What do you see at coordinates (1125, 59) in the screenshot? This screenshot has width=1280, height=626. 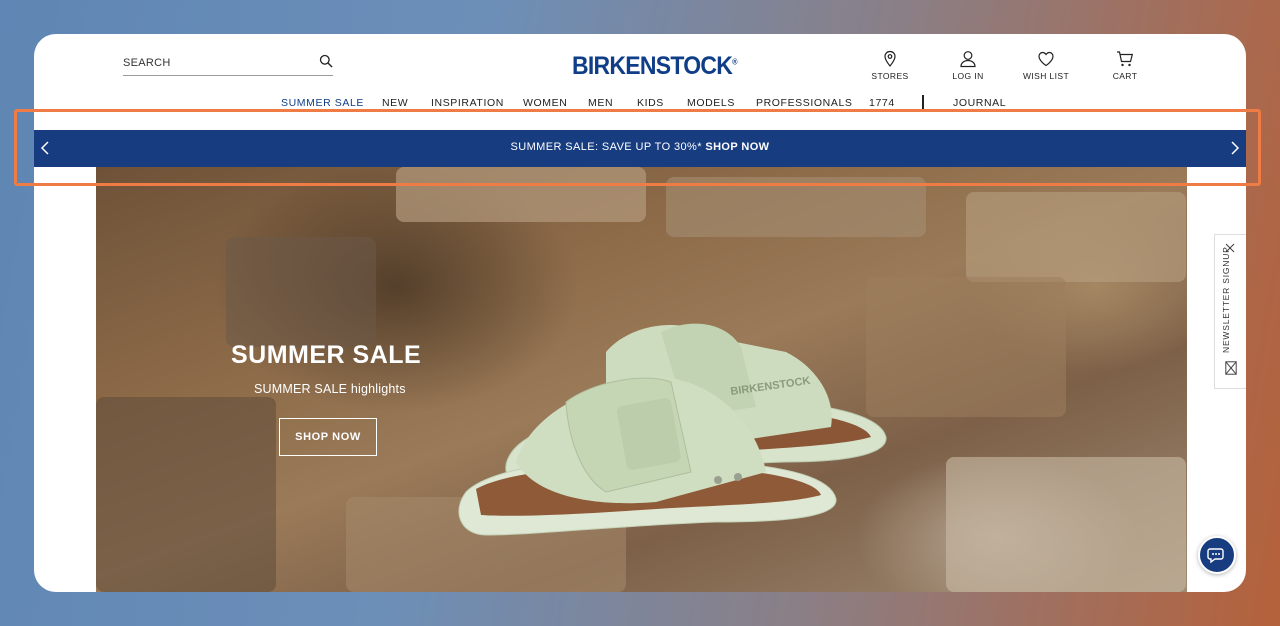 I see `cart-icon` at bounding box center [1125, 59].